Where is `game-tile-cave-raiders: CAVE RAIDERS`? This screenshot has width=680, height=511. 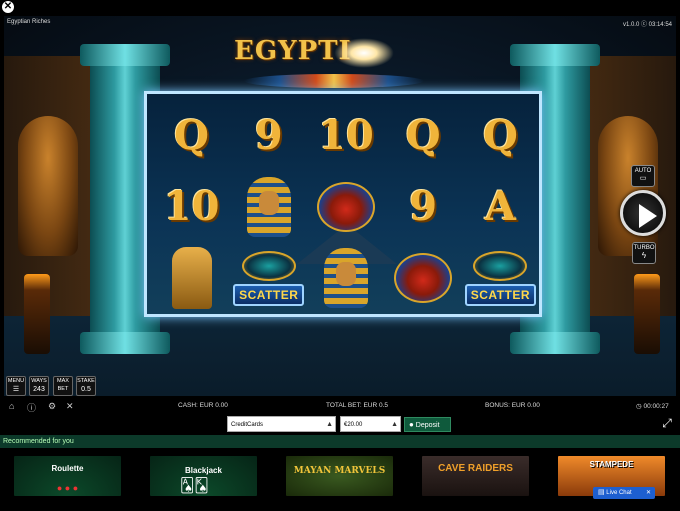 game-tile-cave-raiders: CAVE RAIDERS is located at coordinates (475, 476).